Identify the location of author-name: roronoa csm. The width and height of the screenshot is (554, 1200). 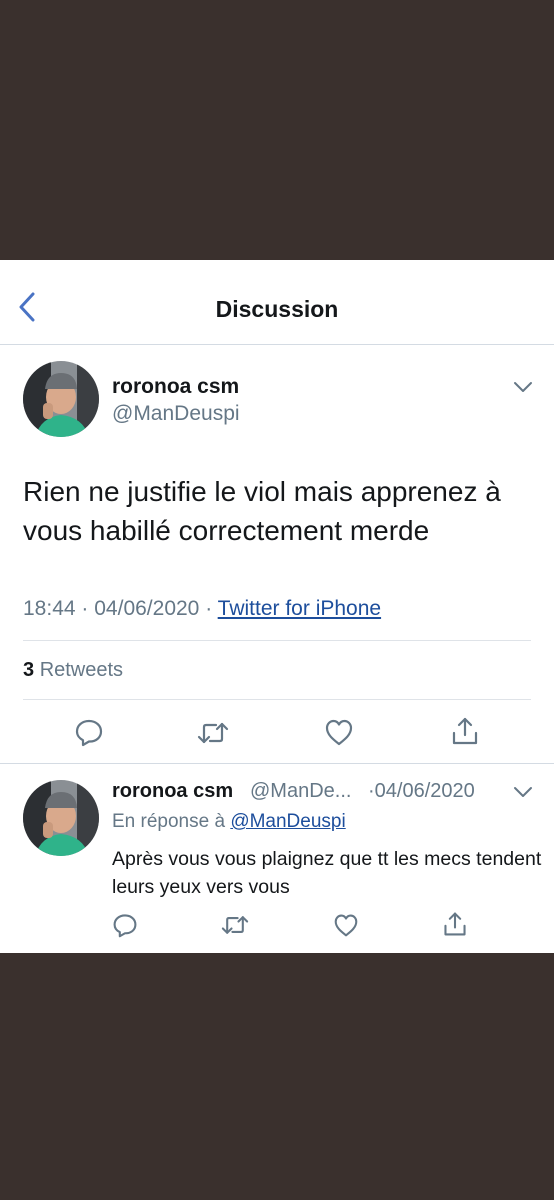
(175, 387).